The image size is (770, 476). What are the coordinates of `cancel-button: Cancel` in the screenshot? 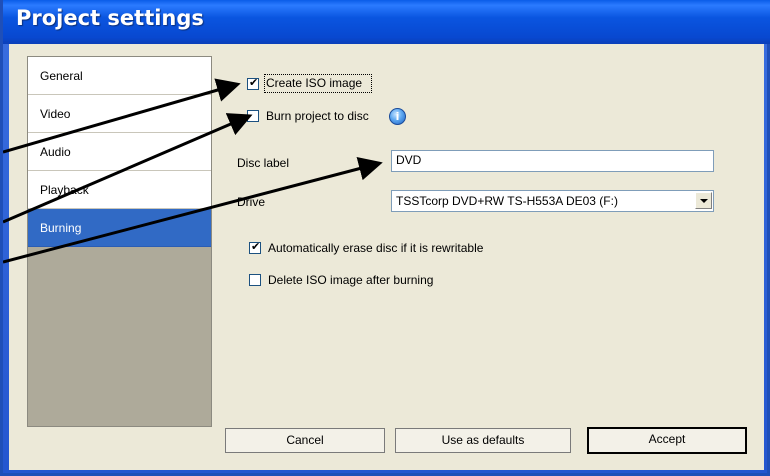 It's located at (305, 440).